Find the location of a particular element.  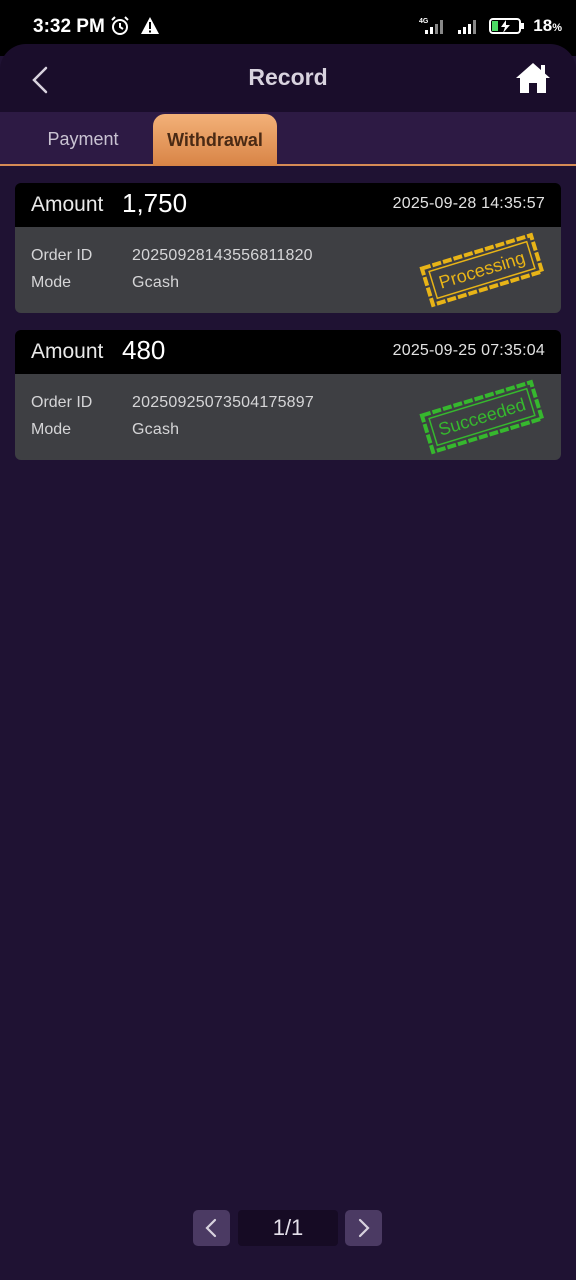

amount-value: 480 is located at coordinates (144, 350).